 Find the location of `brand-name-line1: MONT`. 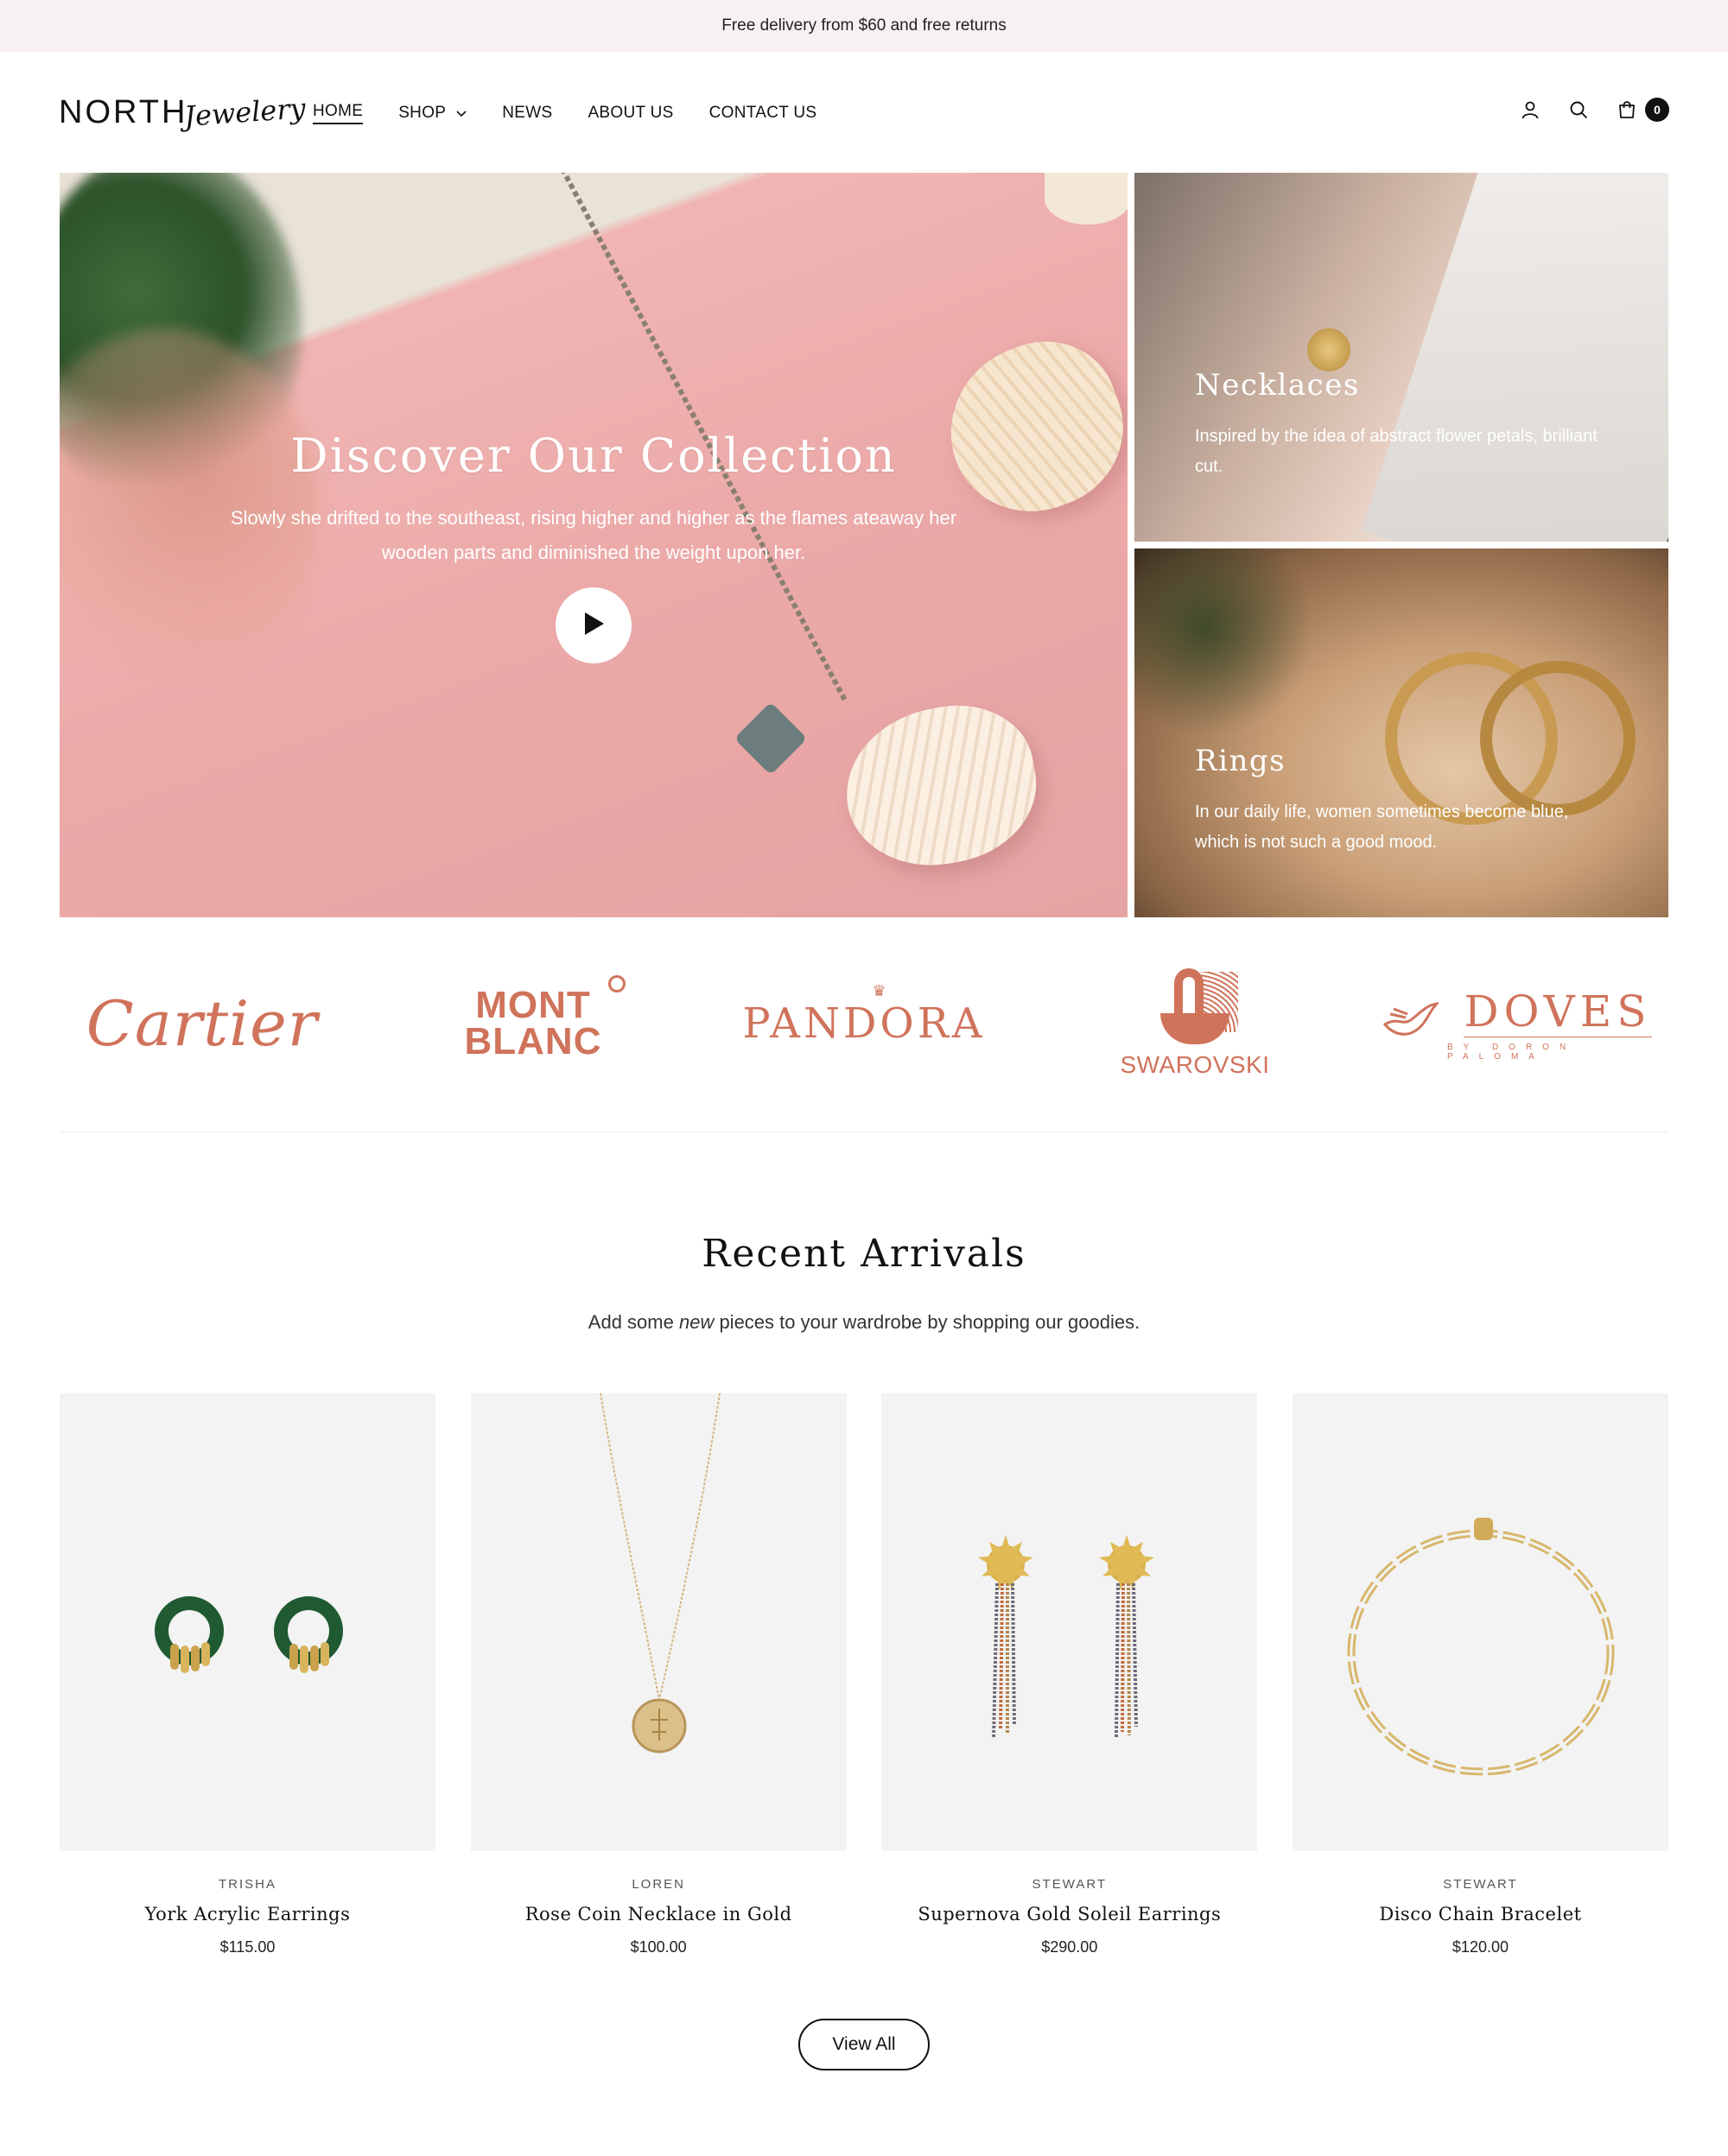

brand-name-line1: MONT is located at coordinates (533, 1005).